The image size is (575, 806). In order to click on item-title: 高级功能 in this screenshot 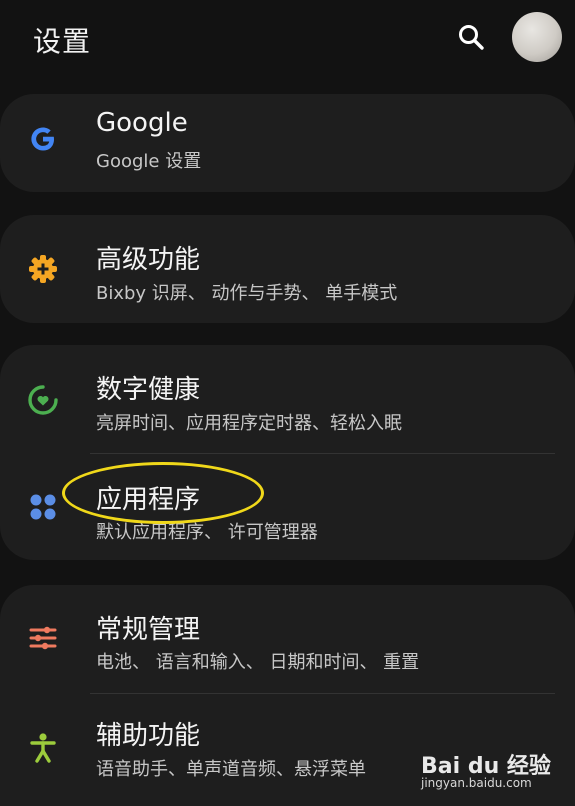, I will do `click(148, 260)`.